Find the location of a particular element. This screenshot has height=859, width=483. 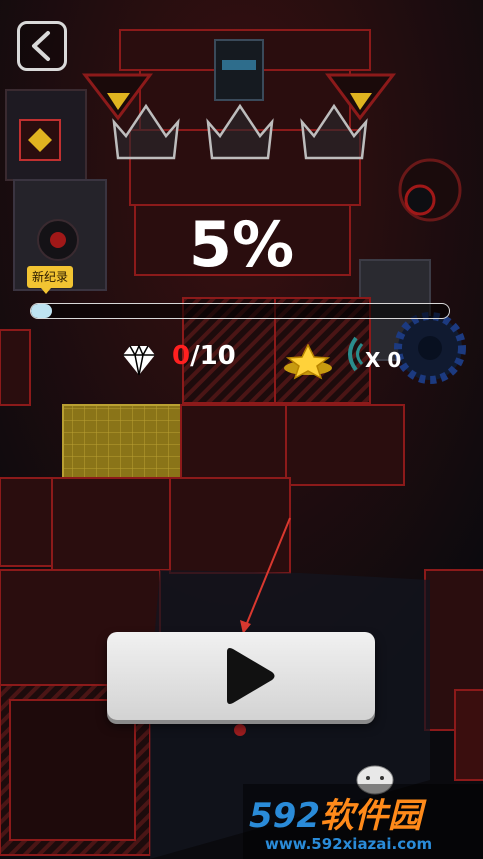

watermark-logo-number: 592 is located at coordinates (284, 816).